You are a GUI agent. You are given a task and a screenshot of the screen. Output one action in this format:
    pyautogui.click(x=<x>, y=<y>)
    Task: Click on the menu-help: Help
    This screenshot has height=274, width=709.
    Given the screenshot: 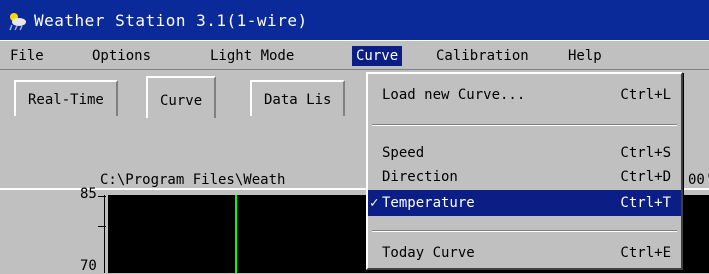 What is the action you would take?
    pyautogui.click(x=585, y=56)
    